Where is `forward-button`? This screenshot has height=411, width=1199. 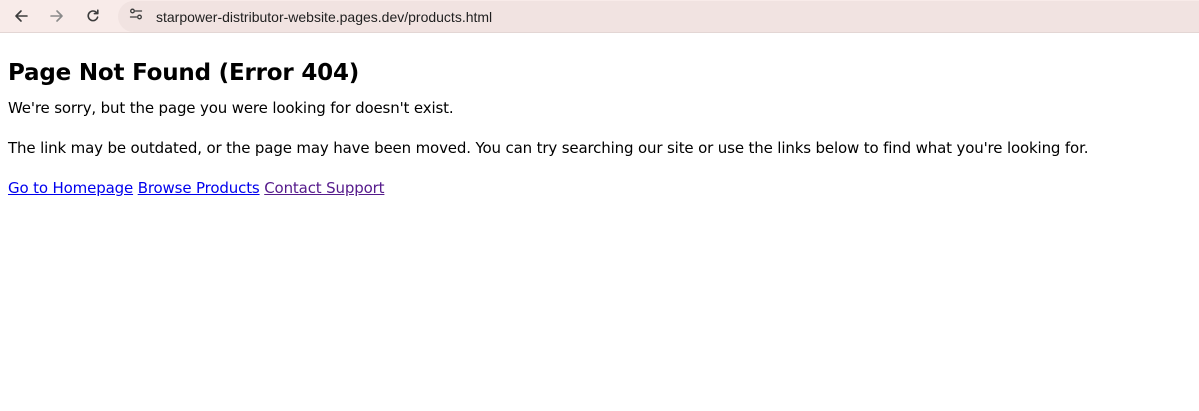 forward-button is located at coordinates (57, 16).